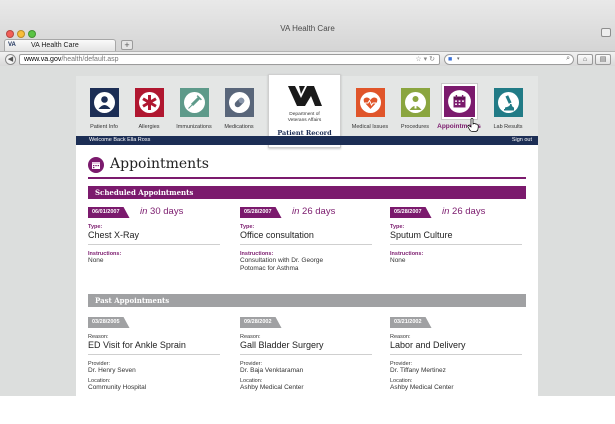 Image resolution: width=615 pixels, height=424 pixels. I want to click on nav-label: Allergies, so click(149, 127).